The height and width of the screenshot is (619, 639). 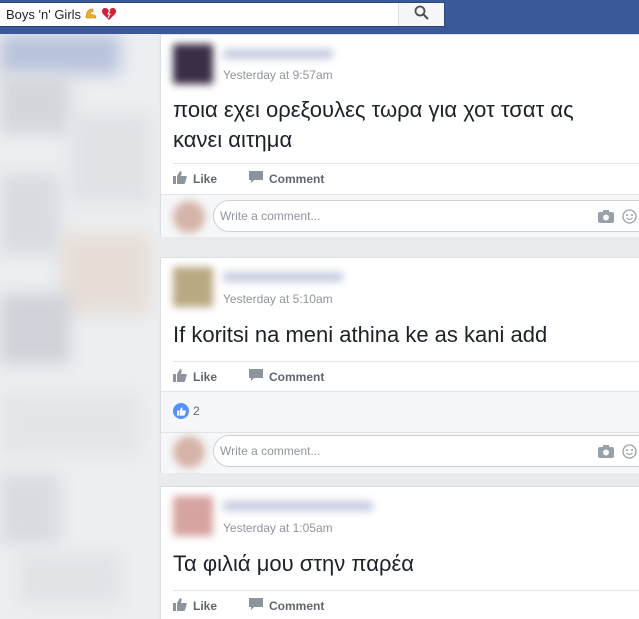 I want to click on post-timestamp: Yesterday at 1:05am, so click(x=278, y=528).